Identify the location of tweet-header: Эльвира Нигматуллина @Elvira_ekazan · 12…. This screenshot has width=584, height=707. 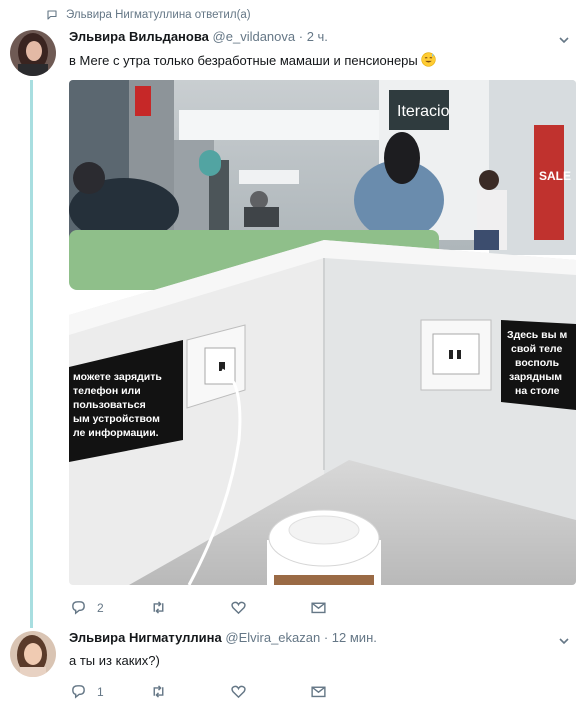
(223, 637).